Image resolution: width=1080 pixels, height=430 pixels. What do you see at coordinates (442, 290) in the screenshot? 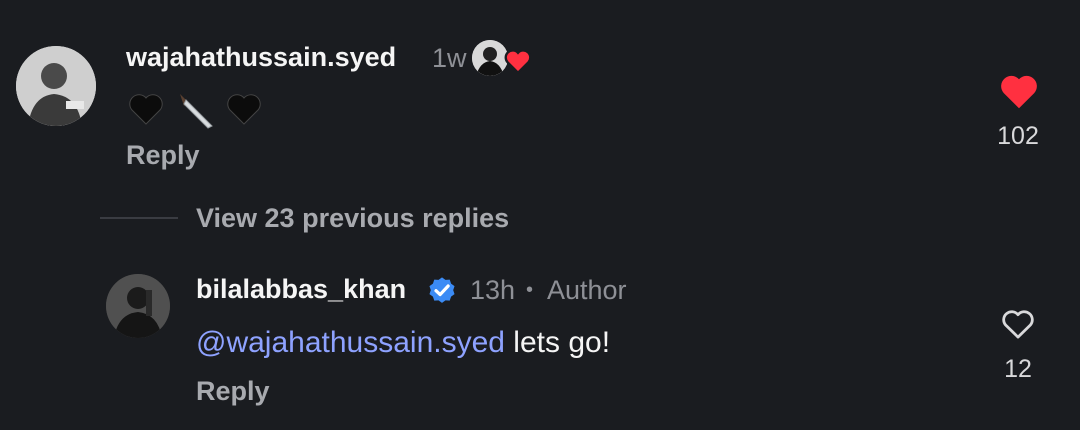
I see `verified-badge-icon` at bounding box center [442, 290].